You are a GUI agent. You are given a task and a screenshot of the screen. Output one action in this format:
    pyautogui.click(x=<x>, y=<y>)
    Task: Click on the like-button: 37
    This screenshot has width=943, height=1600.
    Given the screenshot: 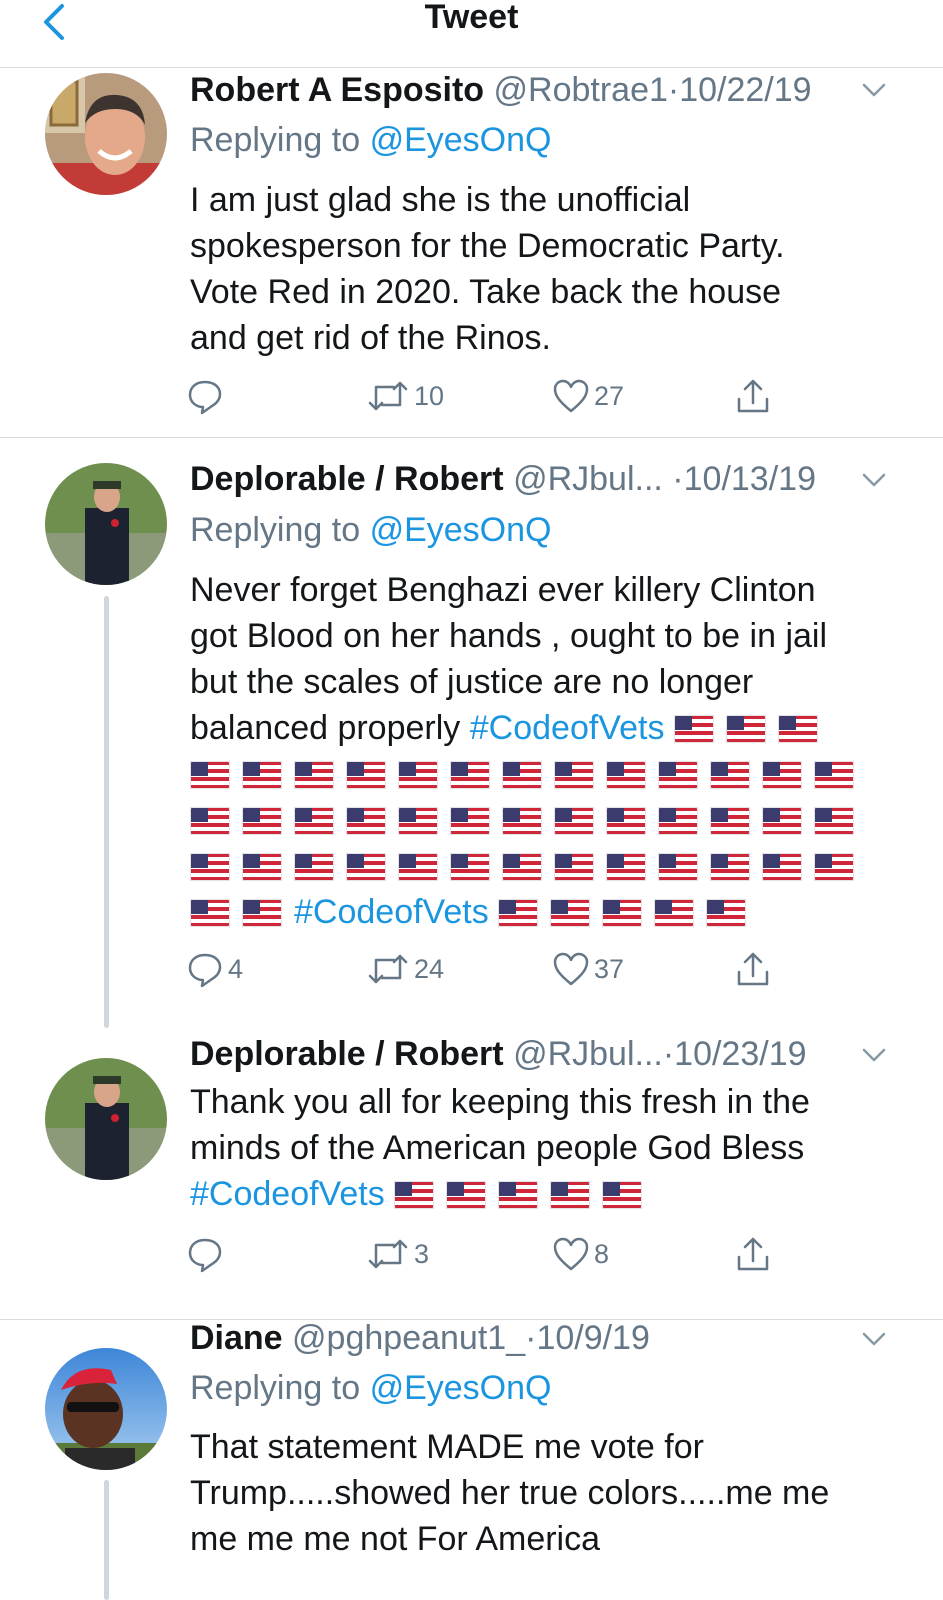 What is the action you would take?
    pyautogui.click(x=588, y=969)
    